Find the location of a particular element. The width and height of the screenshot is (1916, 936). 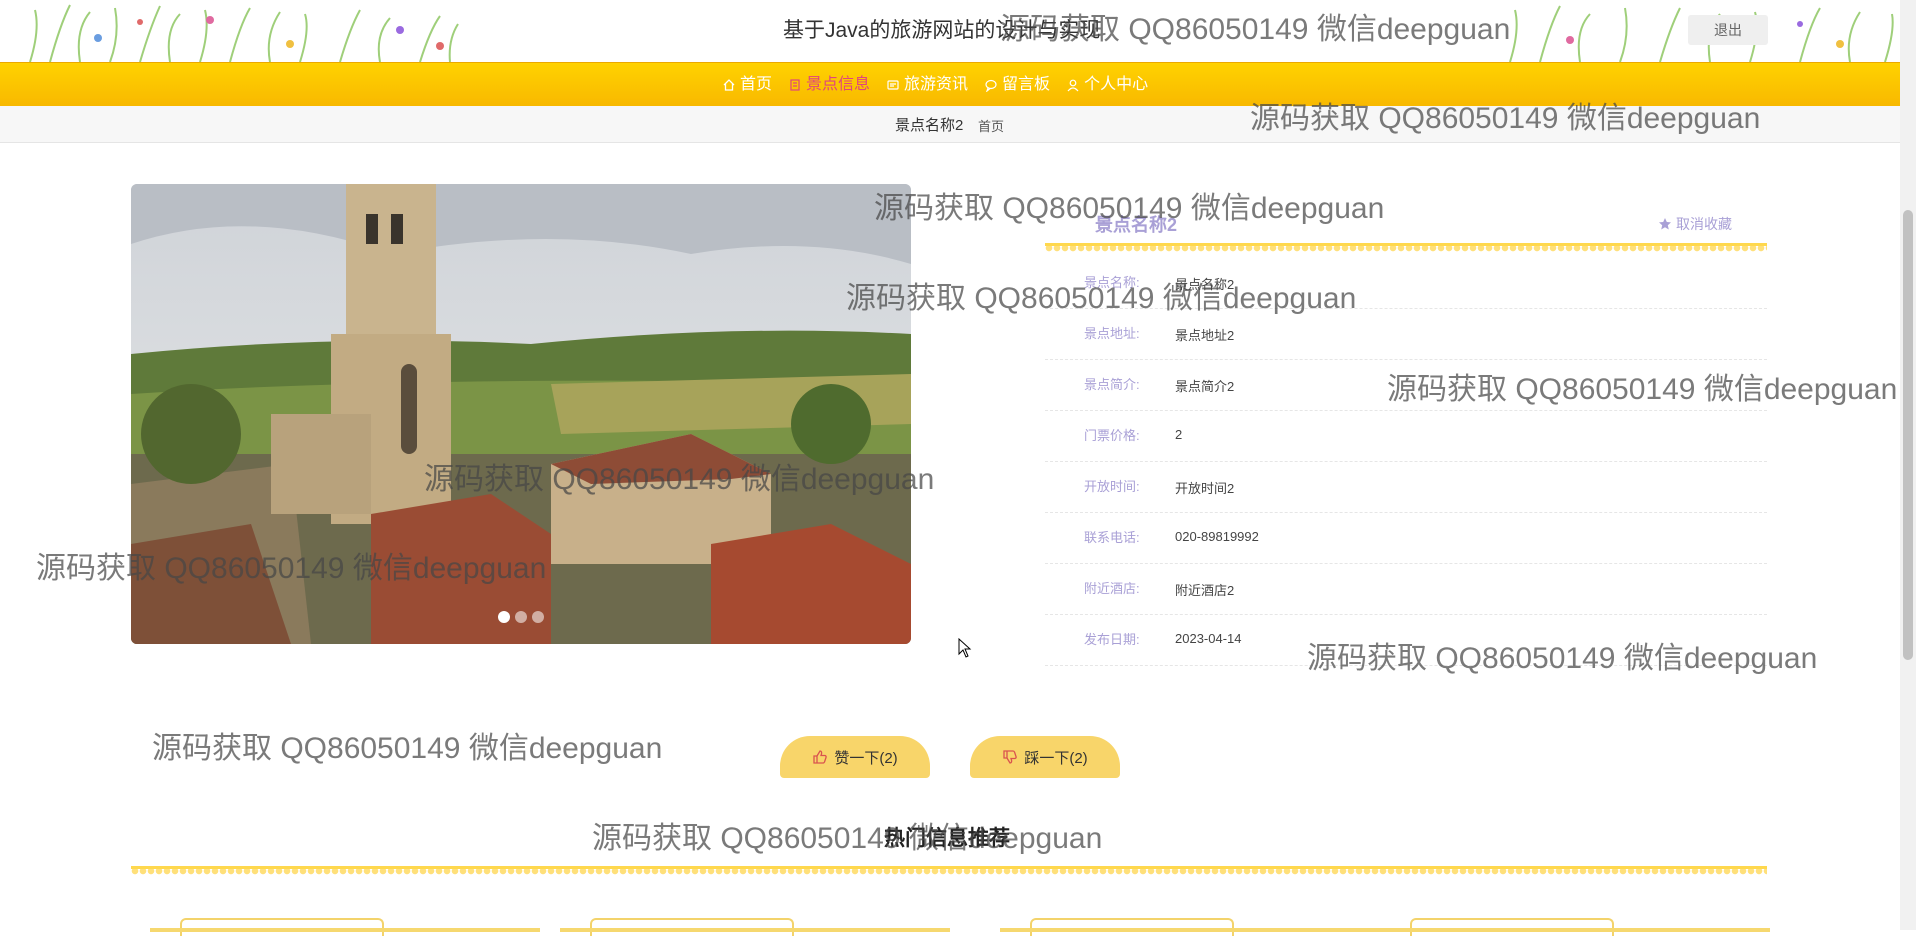

nav-label-personal-center: 个人中心 is located at coordinates (1116, 84).